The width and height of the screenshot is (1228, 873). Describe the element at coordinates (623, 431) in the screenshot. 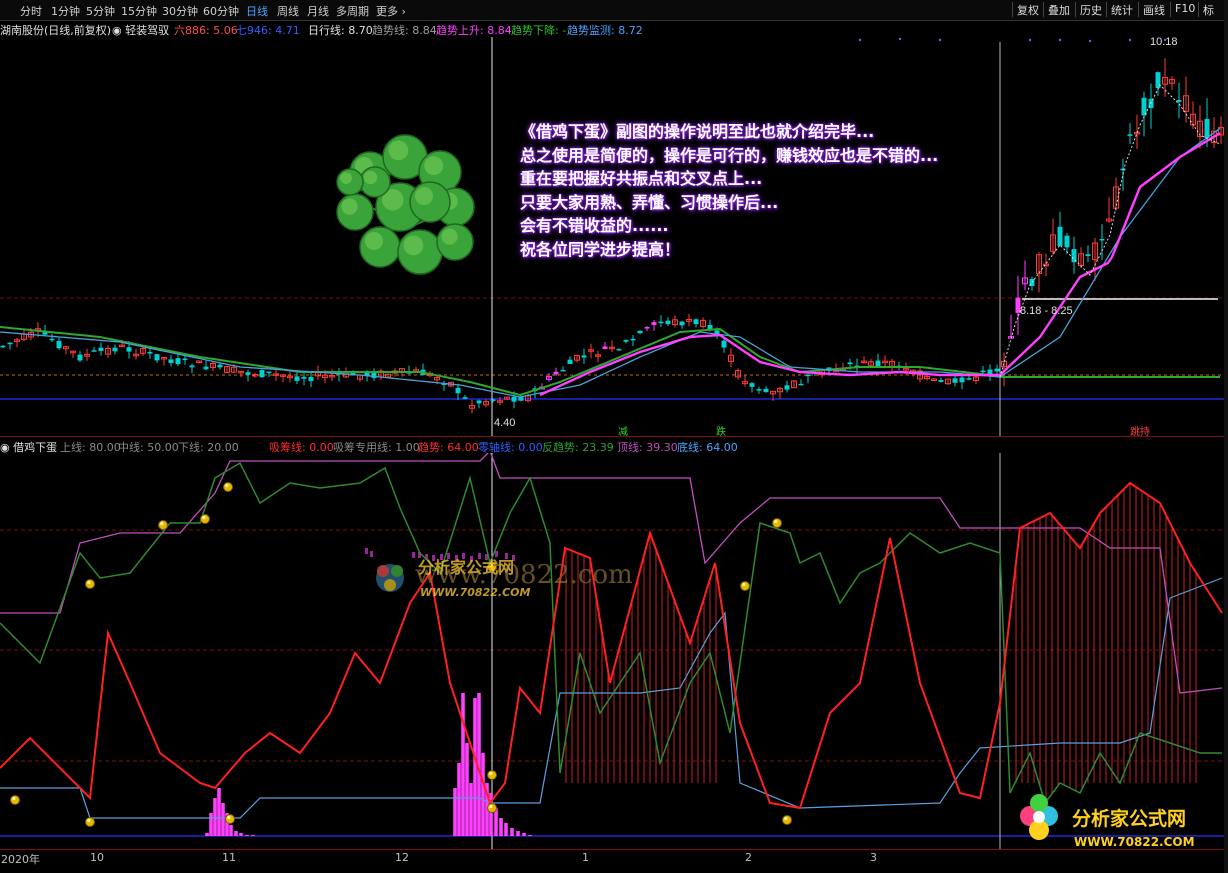

I see `signal-reduce: 减` at that location.